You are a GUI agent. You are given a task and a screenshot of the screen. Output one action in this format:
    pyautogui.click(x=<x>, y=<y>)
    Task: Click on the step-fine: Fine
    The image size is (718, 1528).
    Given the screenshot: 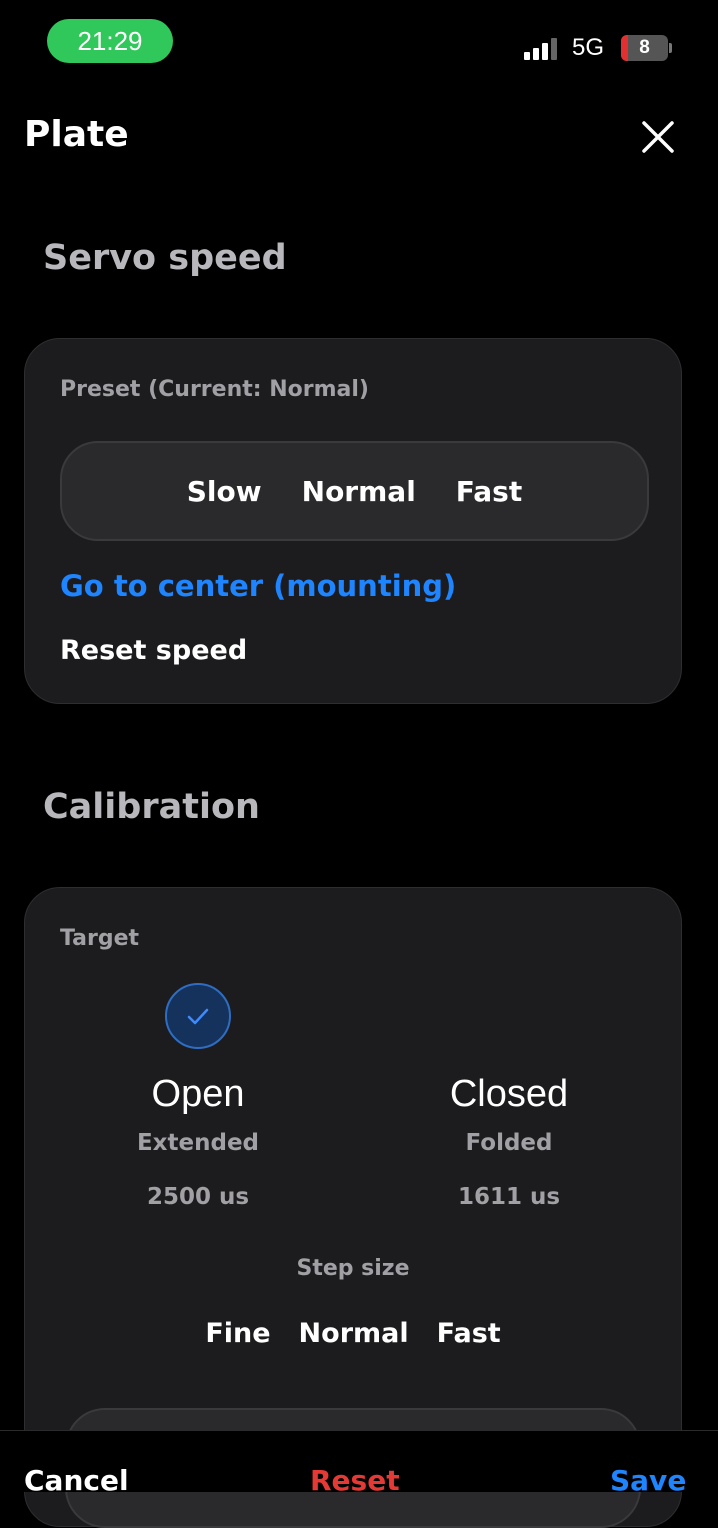 What is the action you would take?
    pyautogui.click(x=237, y=1333)
    